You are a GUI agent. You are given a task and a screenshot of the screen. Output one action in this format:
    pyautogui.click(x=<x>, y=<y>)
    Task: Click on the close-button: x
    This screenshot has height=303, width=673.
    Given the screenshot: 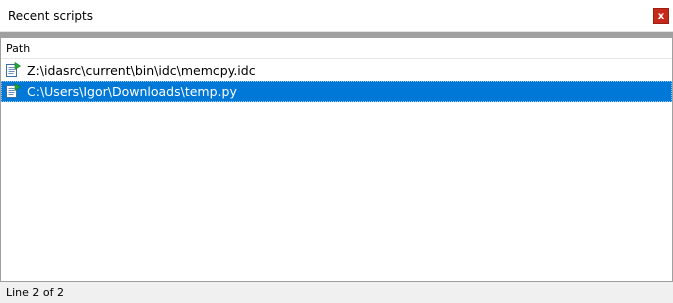 What is the action you would take?
    pyautogui.click(x=661, y=16)
    